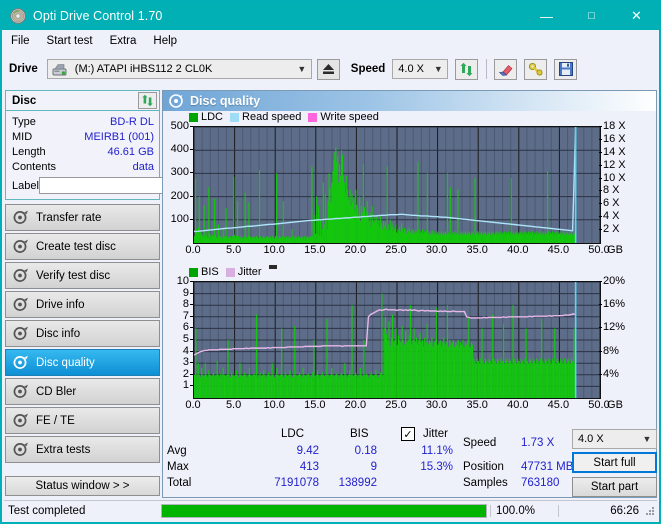 Image resolution: width=661 pixels, height=524 pixels. I want to click on stats-bis-avg: 0.18, so click(365, 451).